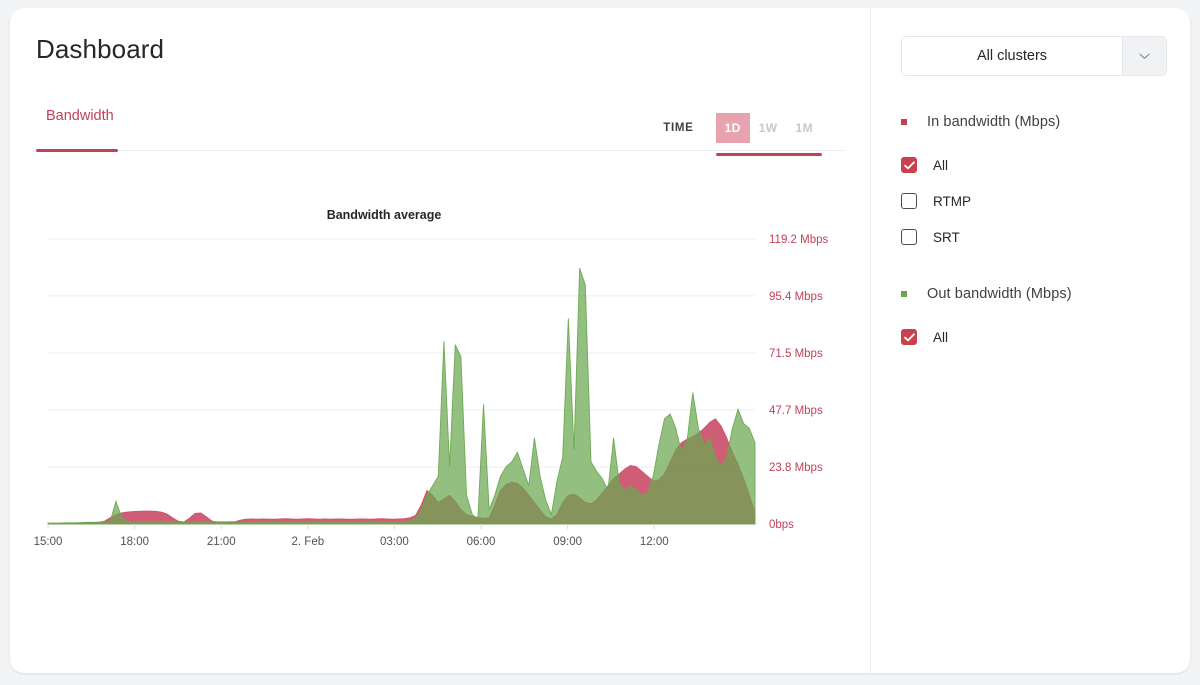 Image resolution: width=1200 pixels, height=685 pixels. Describe the element at coordinates (1033, 165) in the screenshot. I see `checkbox-row-in-all: All` at that location.